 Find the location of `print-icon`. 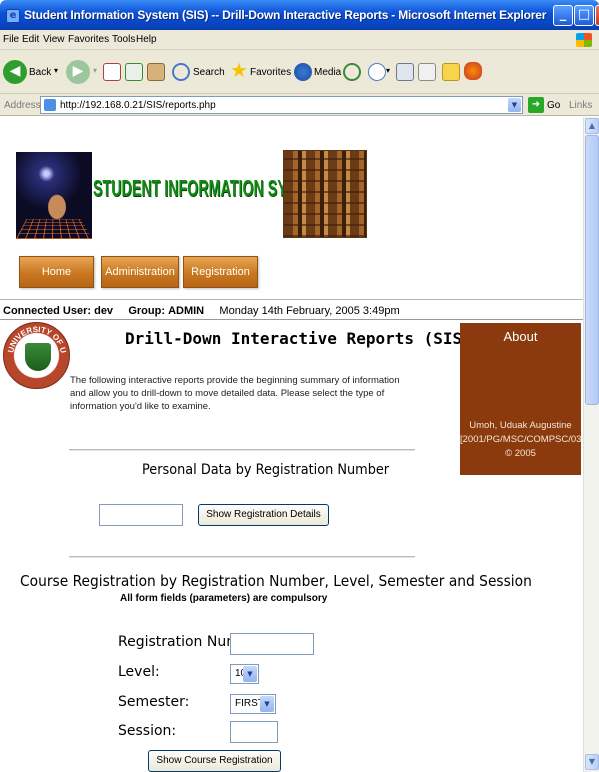

print-icon is located at coordinates (405, 72).